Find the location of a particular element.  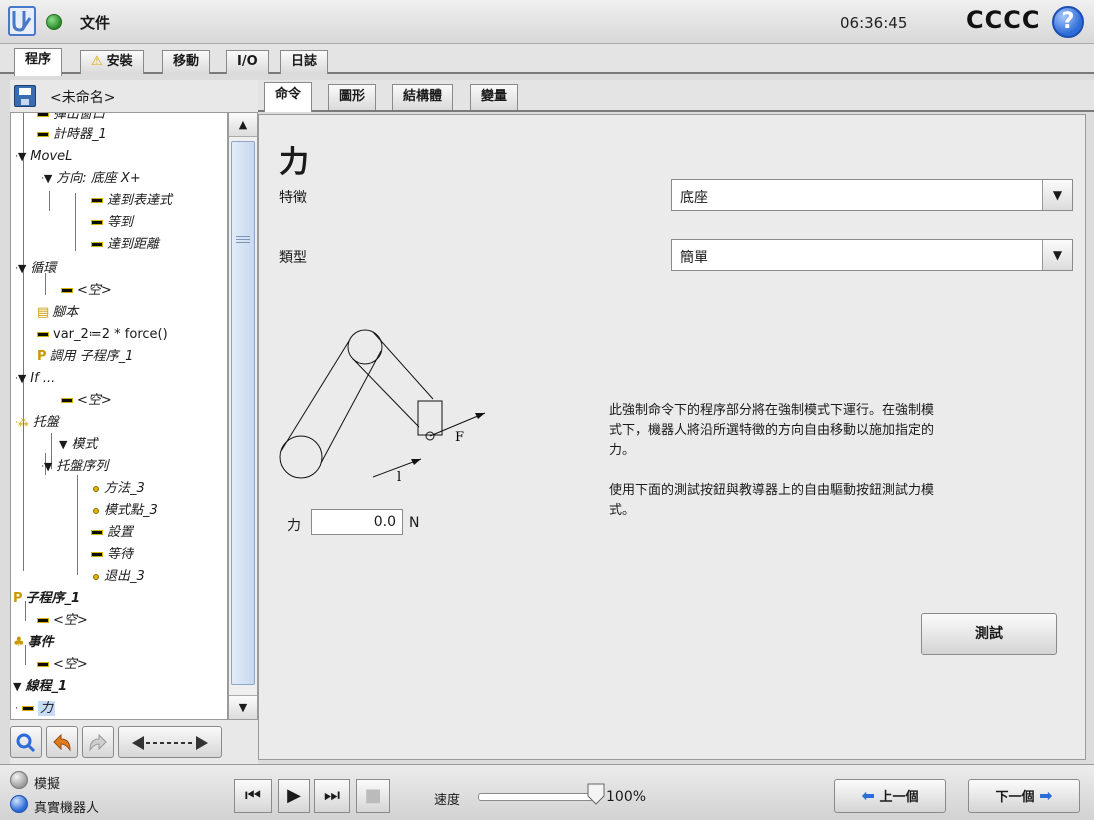

expand-icon: ▼ is located at coordinates (17, 686).